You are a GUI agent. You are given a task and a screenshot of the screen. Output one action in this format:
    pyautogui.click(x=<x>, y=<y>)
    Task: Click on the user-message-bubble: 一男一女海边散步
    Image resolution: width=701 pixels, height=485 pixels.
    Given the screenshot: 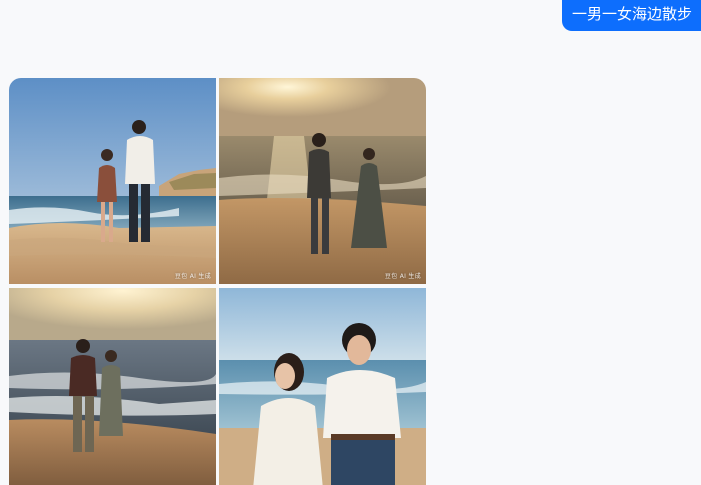 What is the action you would take?
    pyautogui.click(x=631, y=15)
    